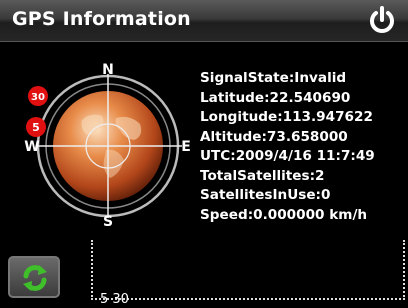 This screenshot has height=308, width=408. What do you see at coordinates (286, 117) in the screenshot?
I see `longitude-text: Longitude:113.947622` at bounding box center [286, 117].